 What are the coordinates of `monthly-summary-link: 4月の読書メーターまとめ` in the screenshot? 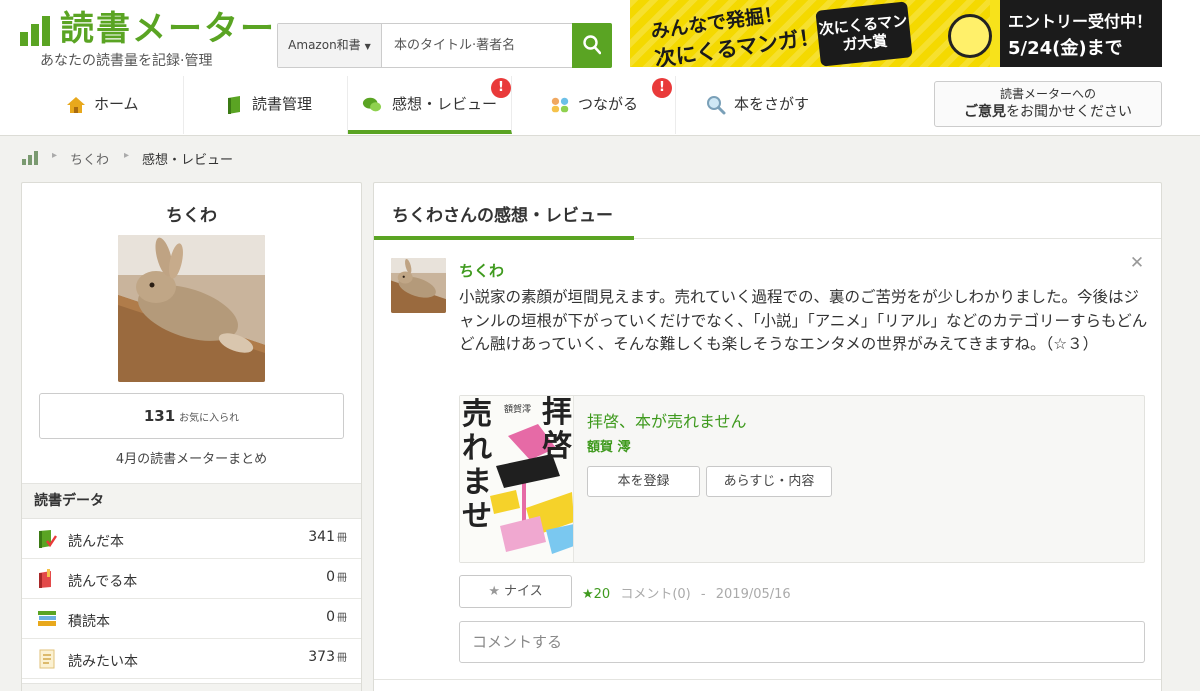 It's located at (191, 457).